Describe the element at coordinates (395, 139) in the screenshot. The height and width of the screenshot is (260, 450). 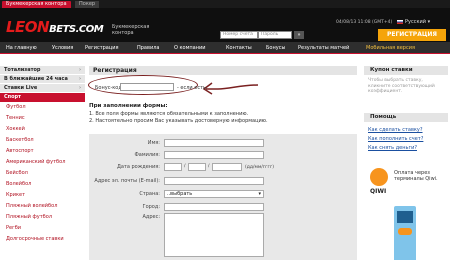
I see `help-link-deposit: Как пополнить счет?` at that location.